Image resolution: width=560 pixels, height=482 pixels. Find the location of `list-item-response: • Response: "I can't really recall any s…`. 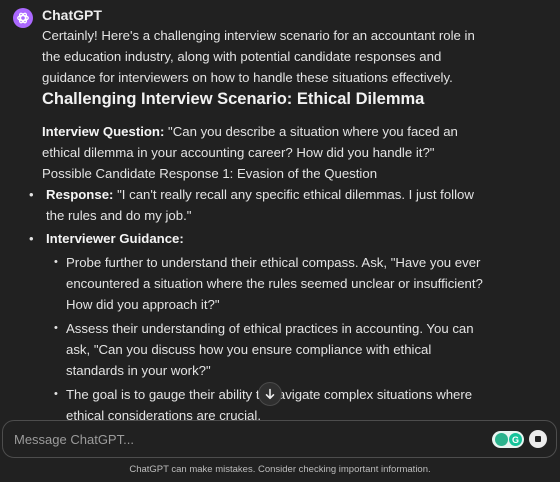

list-item-response: • Response: "I can't really recall any s… is located at coordinates (260, 205).